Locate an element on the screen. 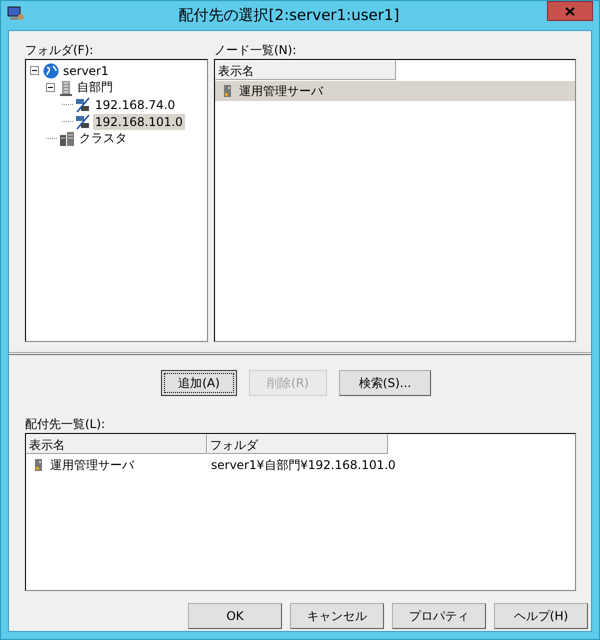 Image resolution: width=600 pixels, height=640 pixels. push-button: OK is located at coordinates (235, 616).